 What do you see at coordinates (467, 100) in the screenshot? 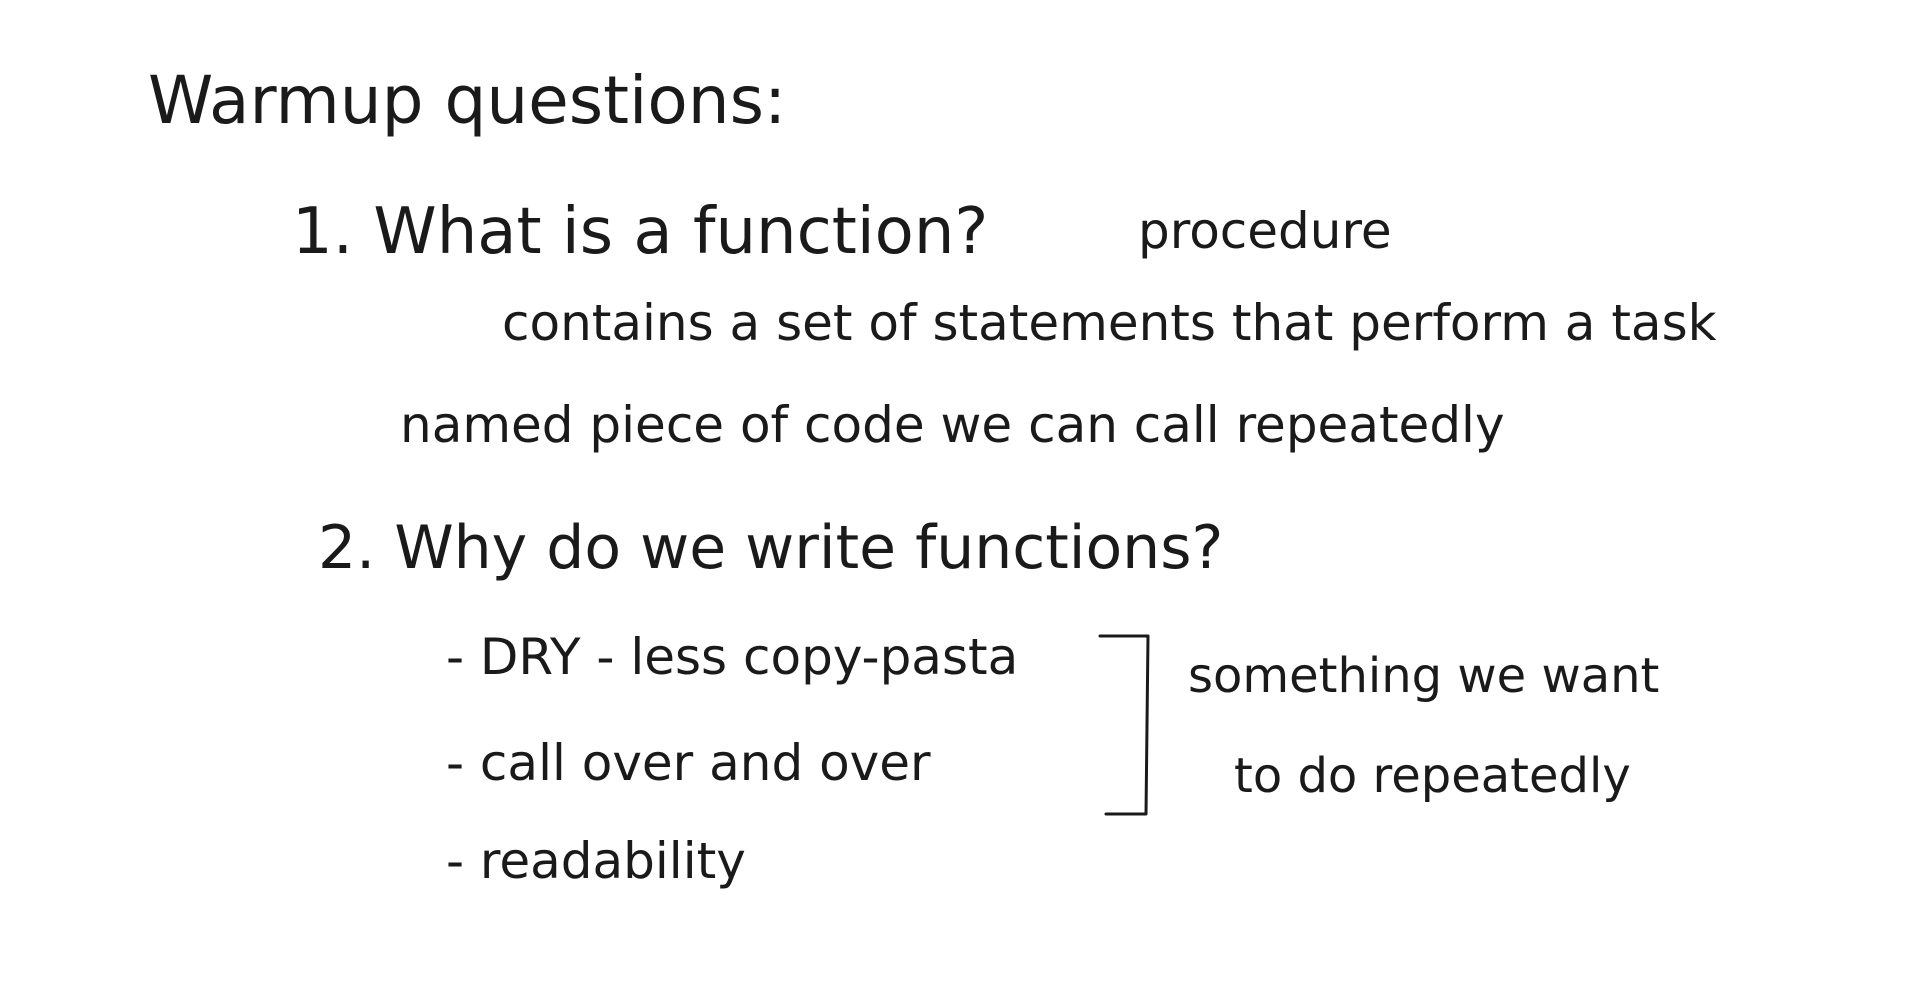
I see `notes-title: Warmup questions:` at bounding box center [467, 100].